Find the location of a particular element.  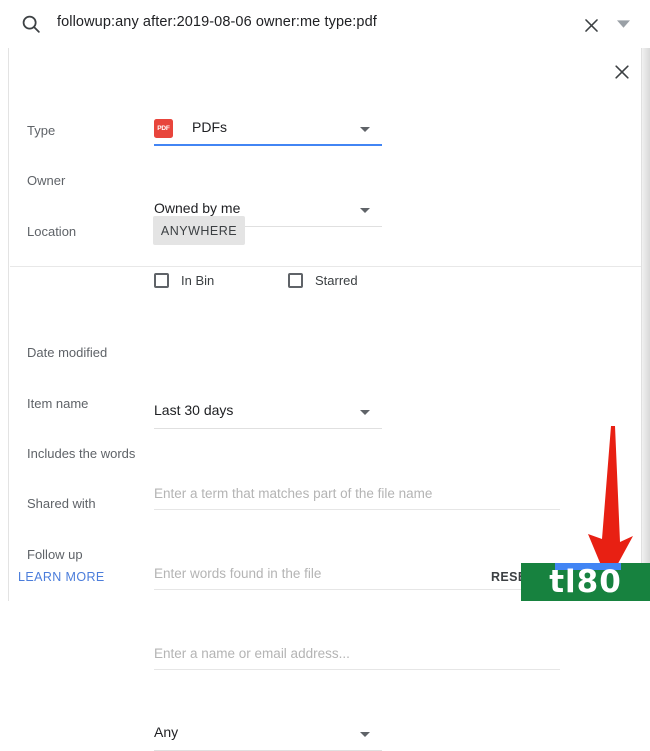

label-shared-with: Shared with is located at coordinates (61, 503).